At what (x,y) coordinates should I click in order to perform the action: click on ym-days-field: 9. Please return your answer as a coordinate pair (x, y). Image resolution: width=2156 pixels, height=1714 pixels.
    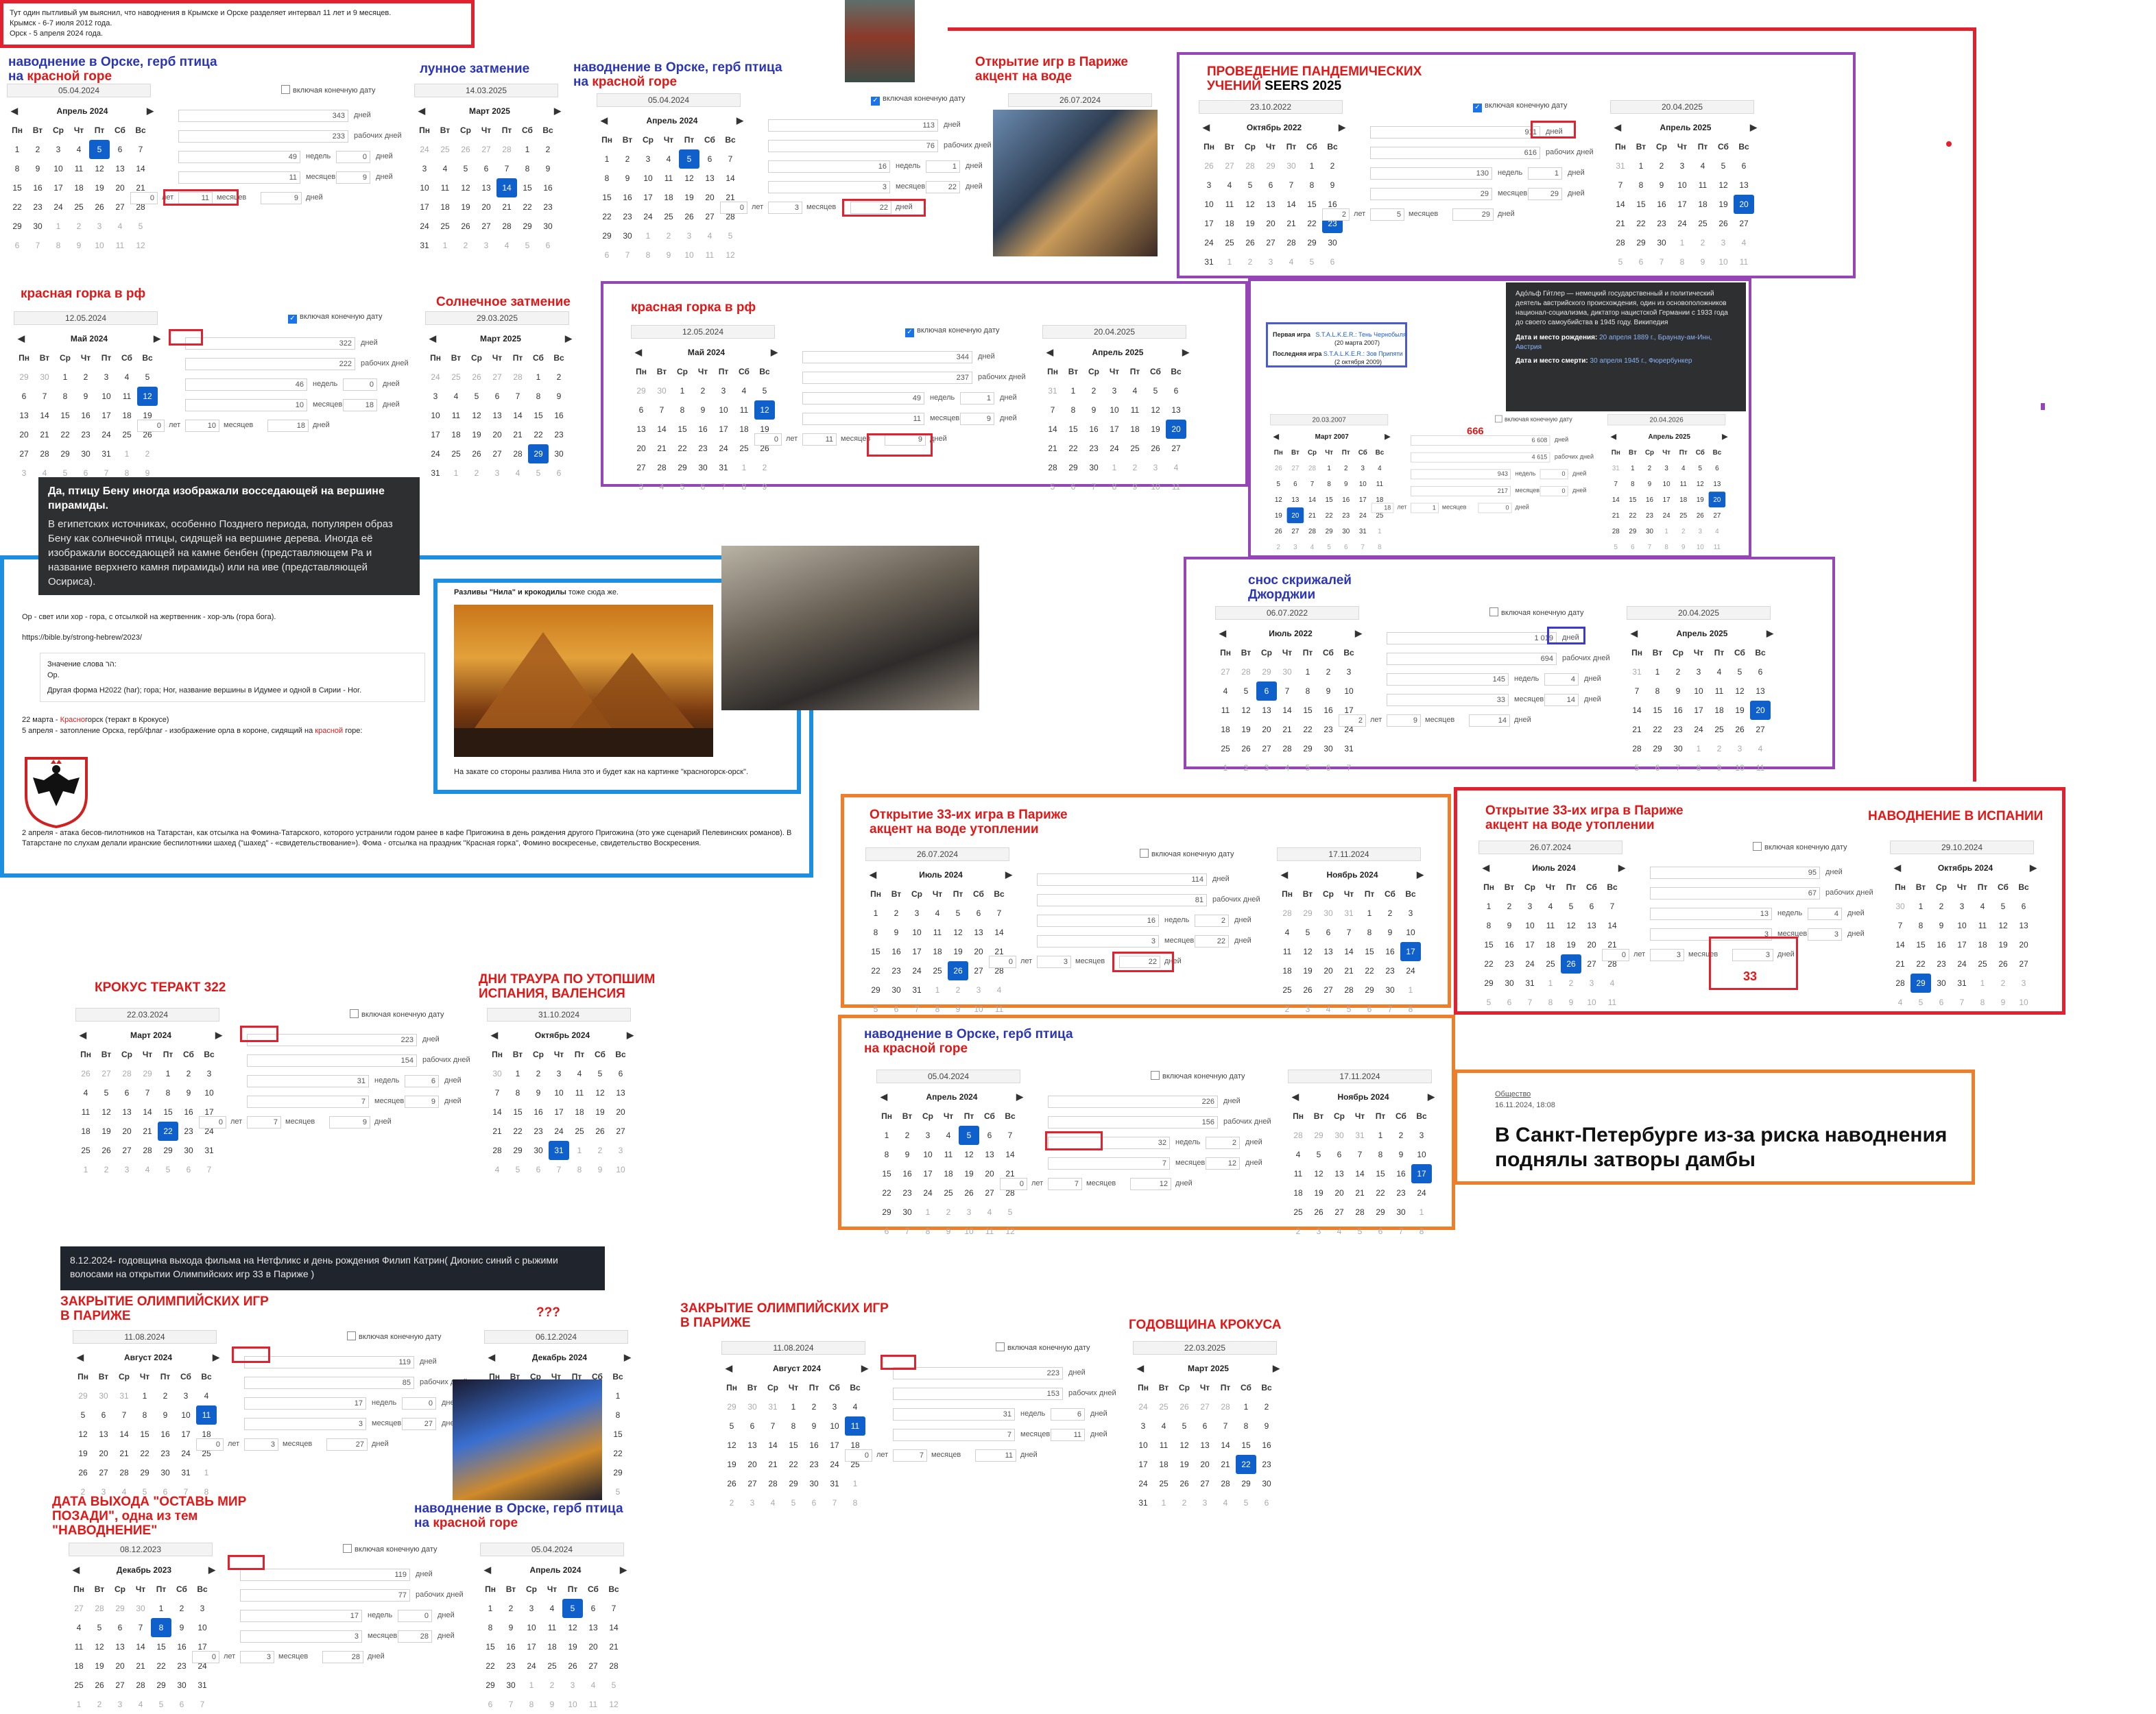
    Looking at the image, I should click on (350, 1122).